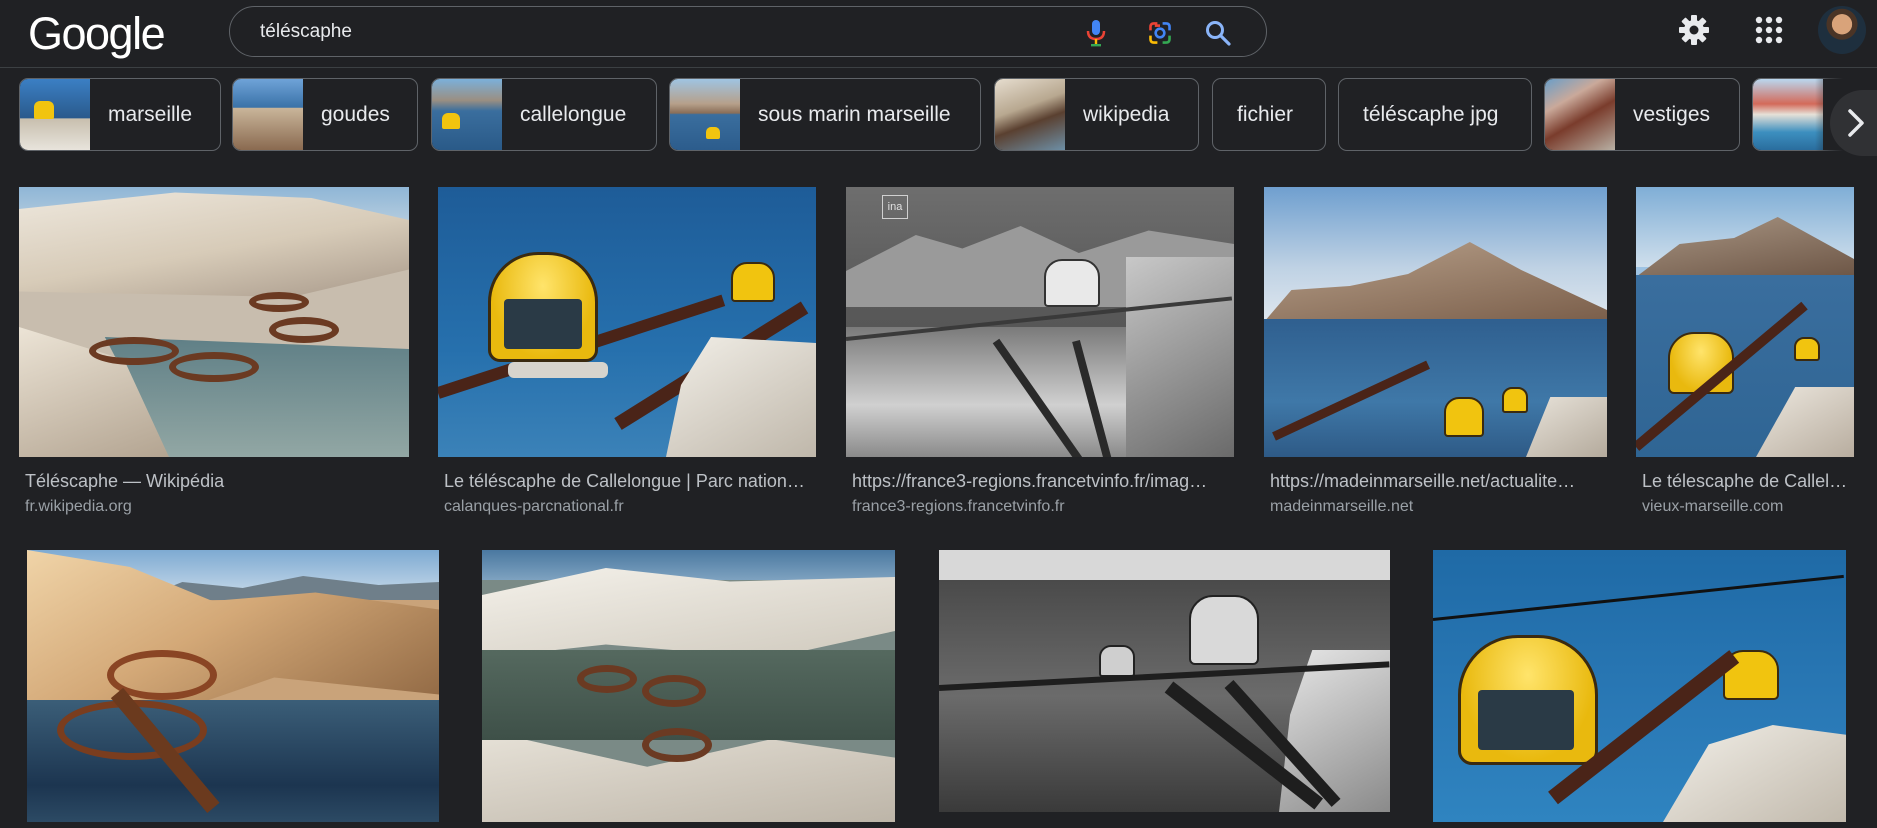 This screenshot has height=828, width=1877. What do you see at coordinates (1712, 507) in the screenshot?
I see `result-source: vieux-marseille.com` at bounding box center [1712, 507].